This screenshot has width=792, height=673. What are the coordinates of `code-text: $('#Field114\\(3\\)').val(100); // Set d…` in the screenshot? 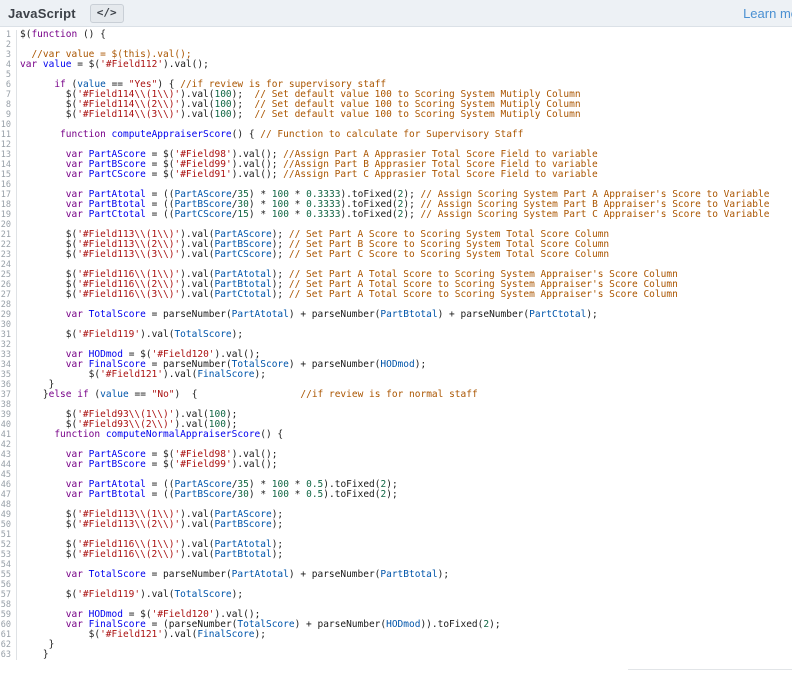 It's located at (299, 115).